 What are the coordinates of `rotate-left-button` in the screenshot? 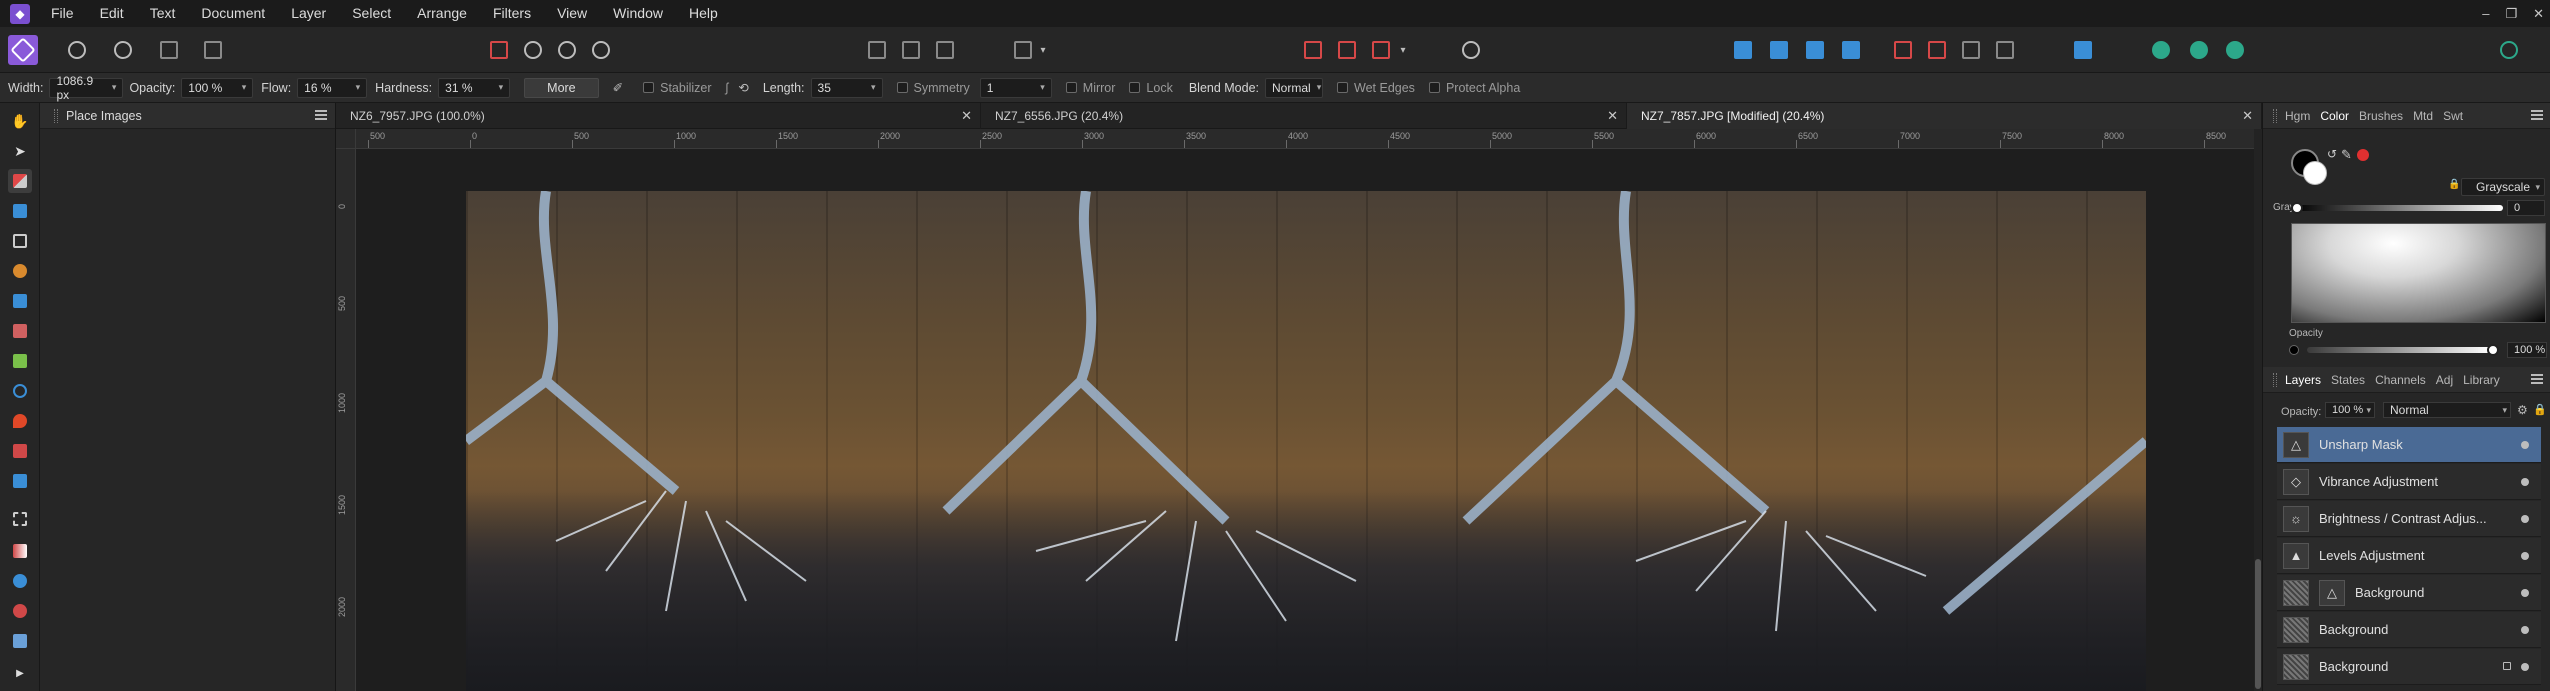 It's located at (1815, 50).